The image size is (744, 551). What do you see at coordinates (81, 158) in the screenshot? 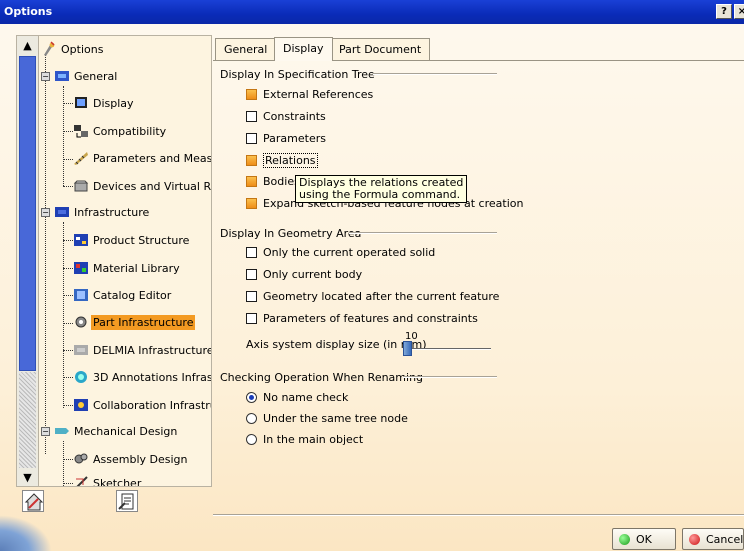
I see `parameters-measure-icon` at bounding box center [81, 158].